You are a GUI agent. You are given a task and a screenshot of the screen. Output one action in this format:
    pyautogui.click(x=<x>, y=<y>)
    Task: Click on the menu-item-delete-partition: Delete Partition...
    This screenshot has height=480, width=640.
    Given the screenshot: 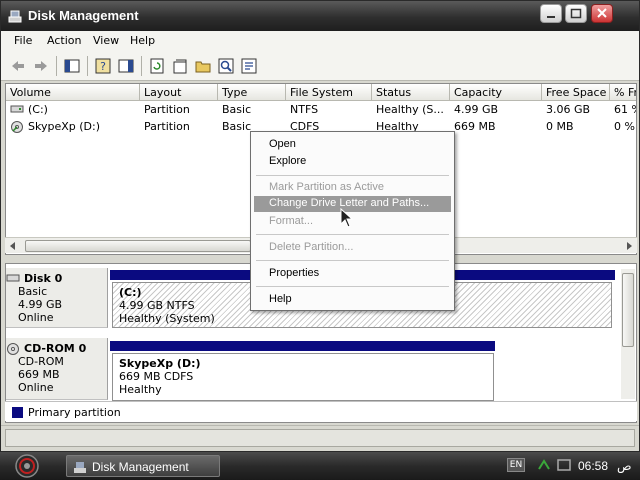 What is the action you would take?
    pyautogui.click(x=311, y=247)
    